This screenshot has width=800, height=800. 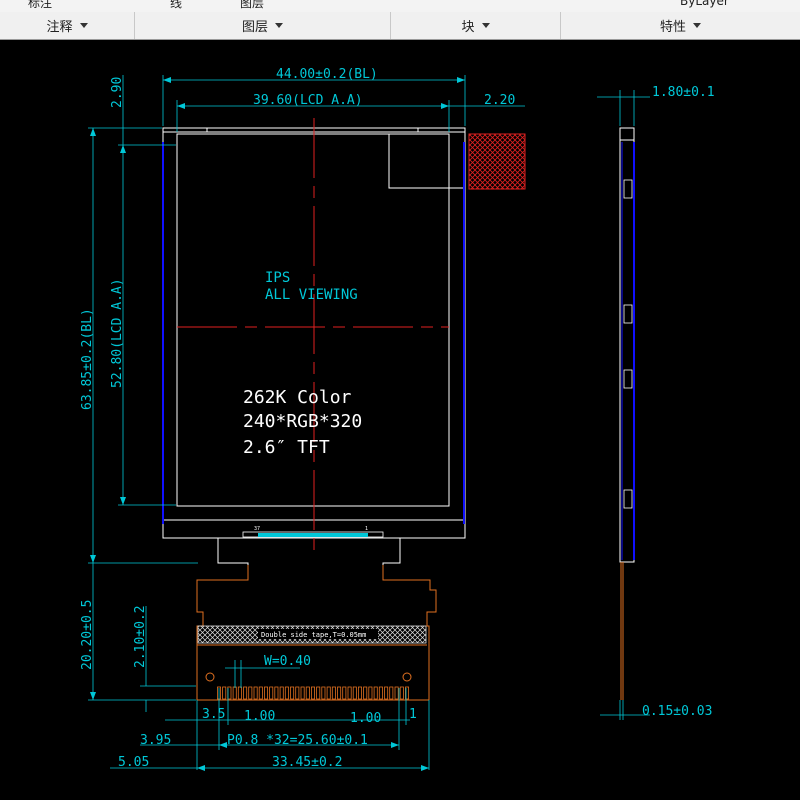 What do you see at coordinates (277, 278) in the screenshot?
I see `screen-text-ips: IPS` at bounding box center [277, 278].